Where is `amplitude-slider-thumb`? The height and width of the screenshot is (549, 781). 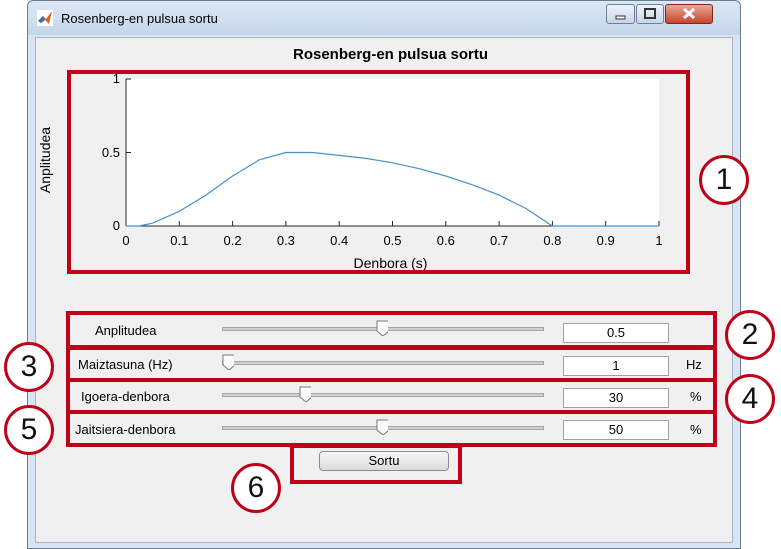
amplitude-slider-thumb is located at coordinates (382, 328).